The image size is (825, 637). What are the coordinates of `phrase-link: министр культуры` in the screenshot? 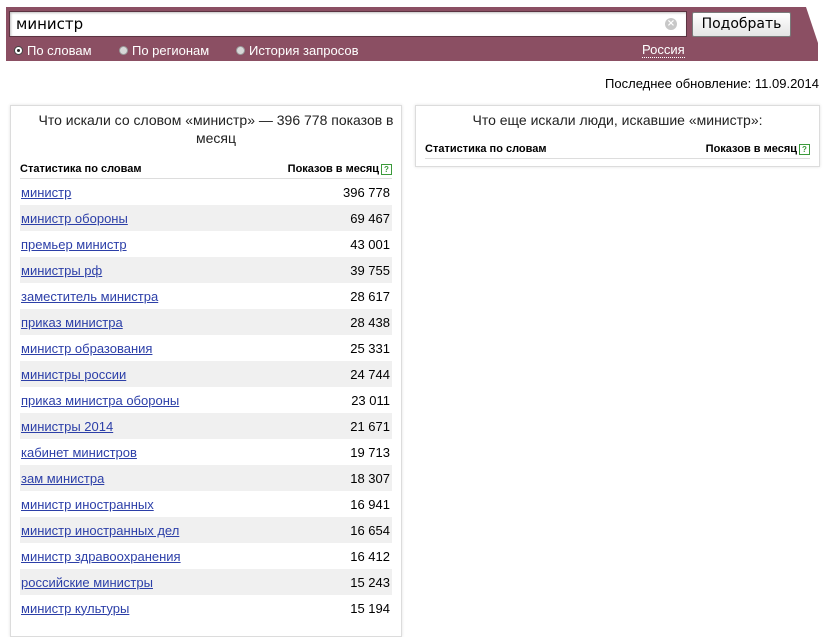 It's located at (75, 608).